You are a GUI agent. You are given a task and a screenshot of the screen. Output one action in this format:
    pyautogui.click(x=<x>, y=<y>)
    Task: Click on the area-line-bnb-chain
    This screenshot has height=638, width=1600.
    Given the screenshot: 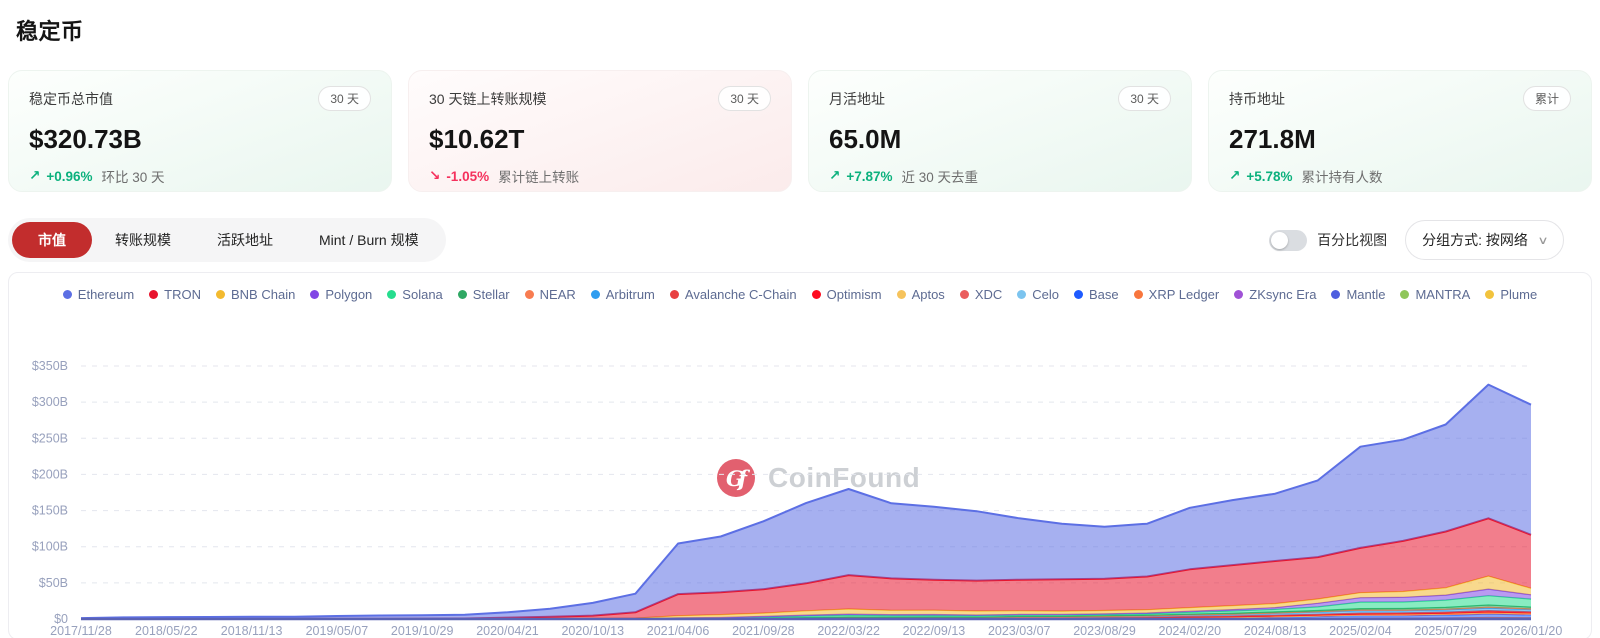 What is the action you would take?
    pyautogui.click(x=806, y=597)
    